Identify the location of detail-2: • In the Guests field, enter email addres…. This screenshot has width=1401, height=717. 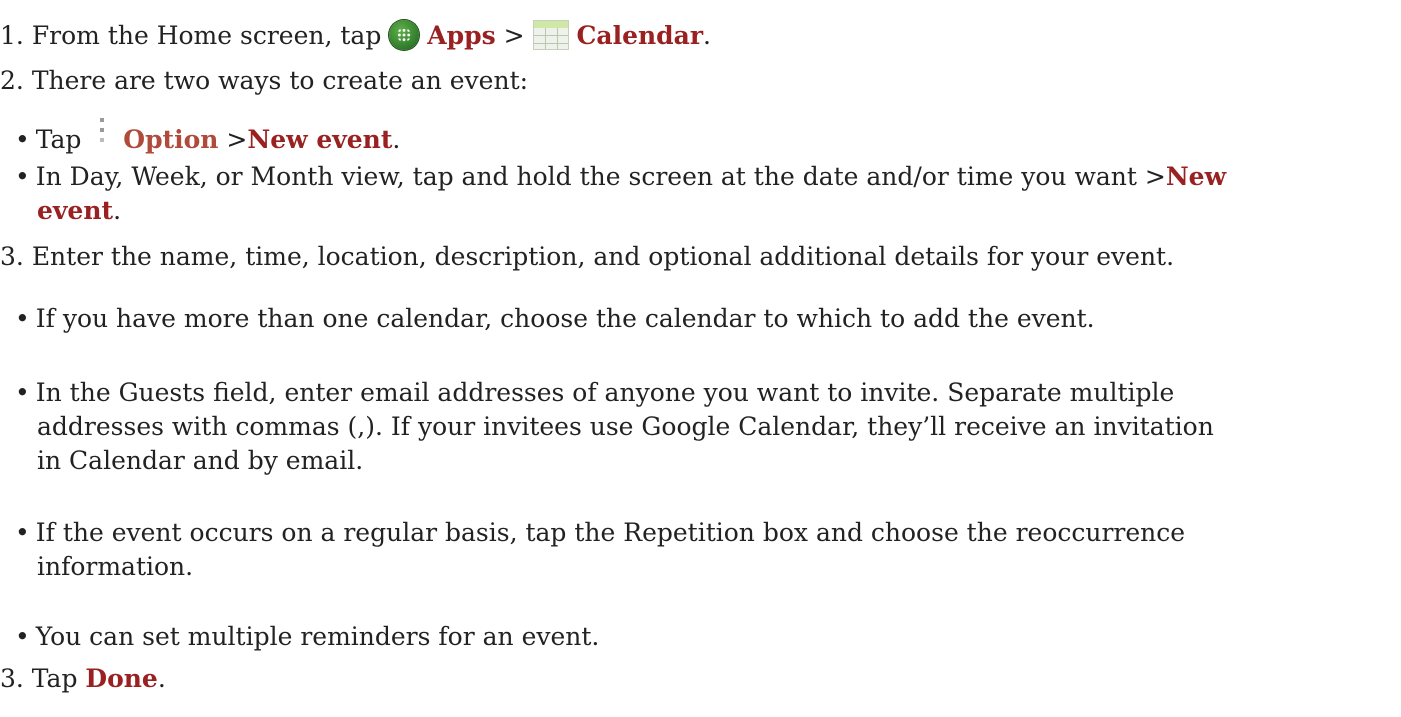
(594, 393).